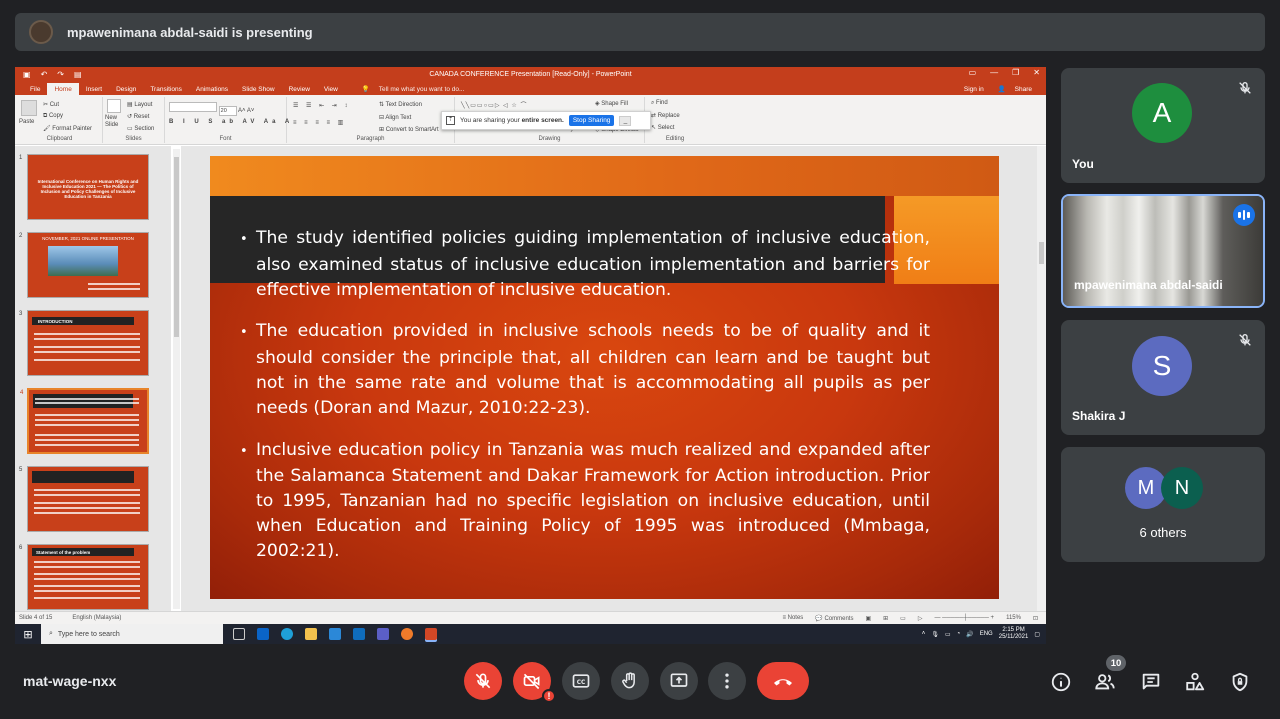  What do you see at coordinates (409, 129) in the screenshot?
I see `smartart-button: ⊞ Convert to SmartArt` at bounding box center [409, 129].